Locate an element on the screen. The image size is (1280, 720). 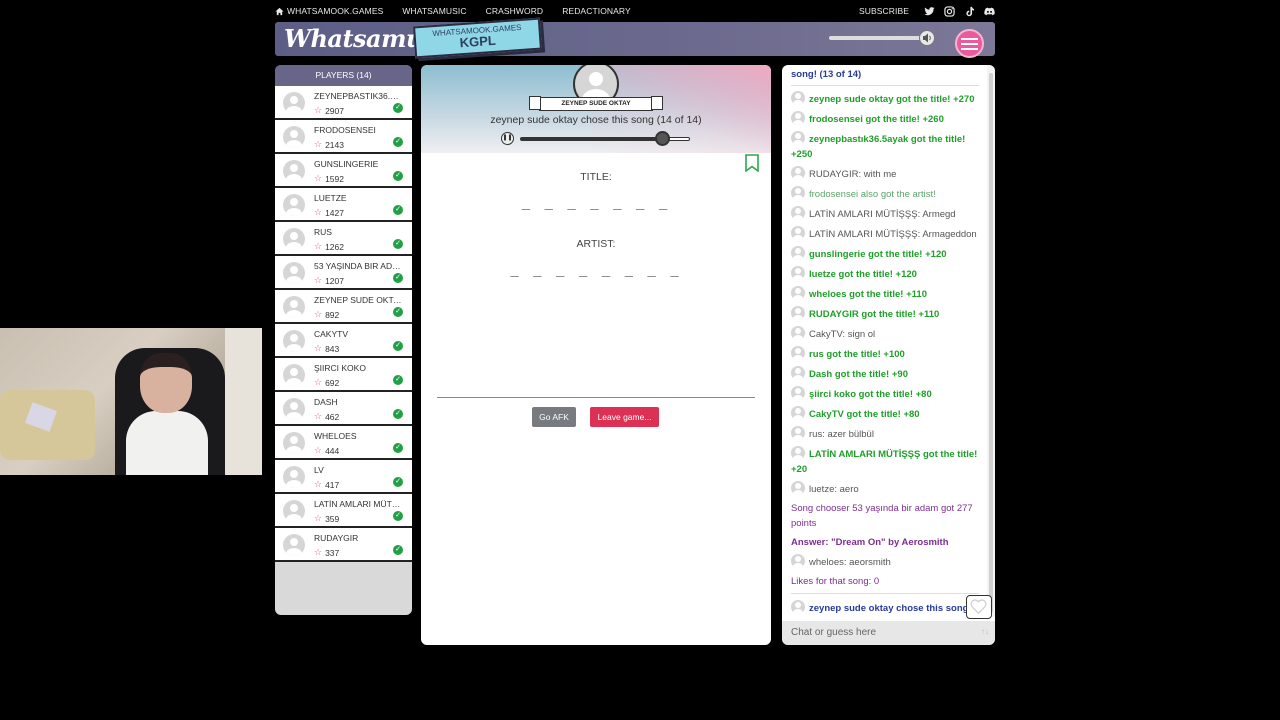
like-song-button is located at coordinates (979, 607).